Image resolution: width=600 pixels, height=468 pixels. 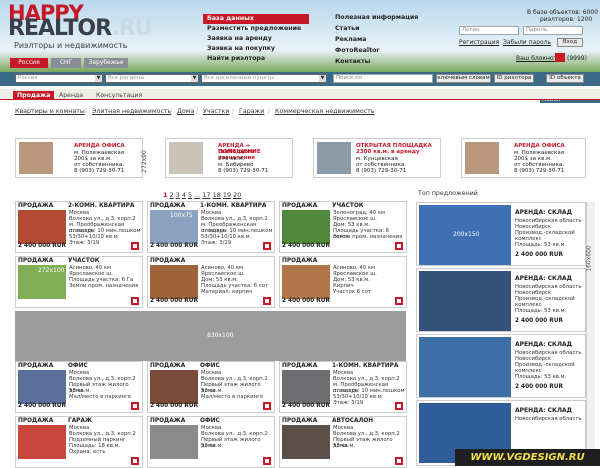 I want to click on listing-detail: Земли пром. назначения, so click(x=104, y=286).